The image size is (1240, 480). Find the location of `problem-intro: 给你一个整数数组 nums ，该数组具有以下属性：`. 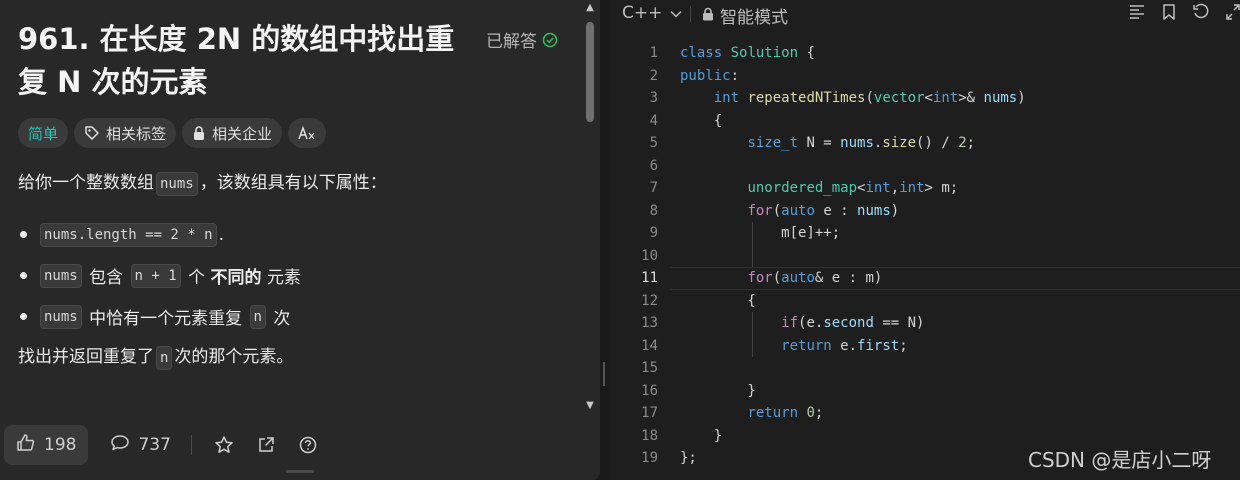

problem-intro: 给你一个整数数组 nums ，该数组具有以下属性： is located at coordinates (298, 183).